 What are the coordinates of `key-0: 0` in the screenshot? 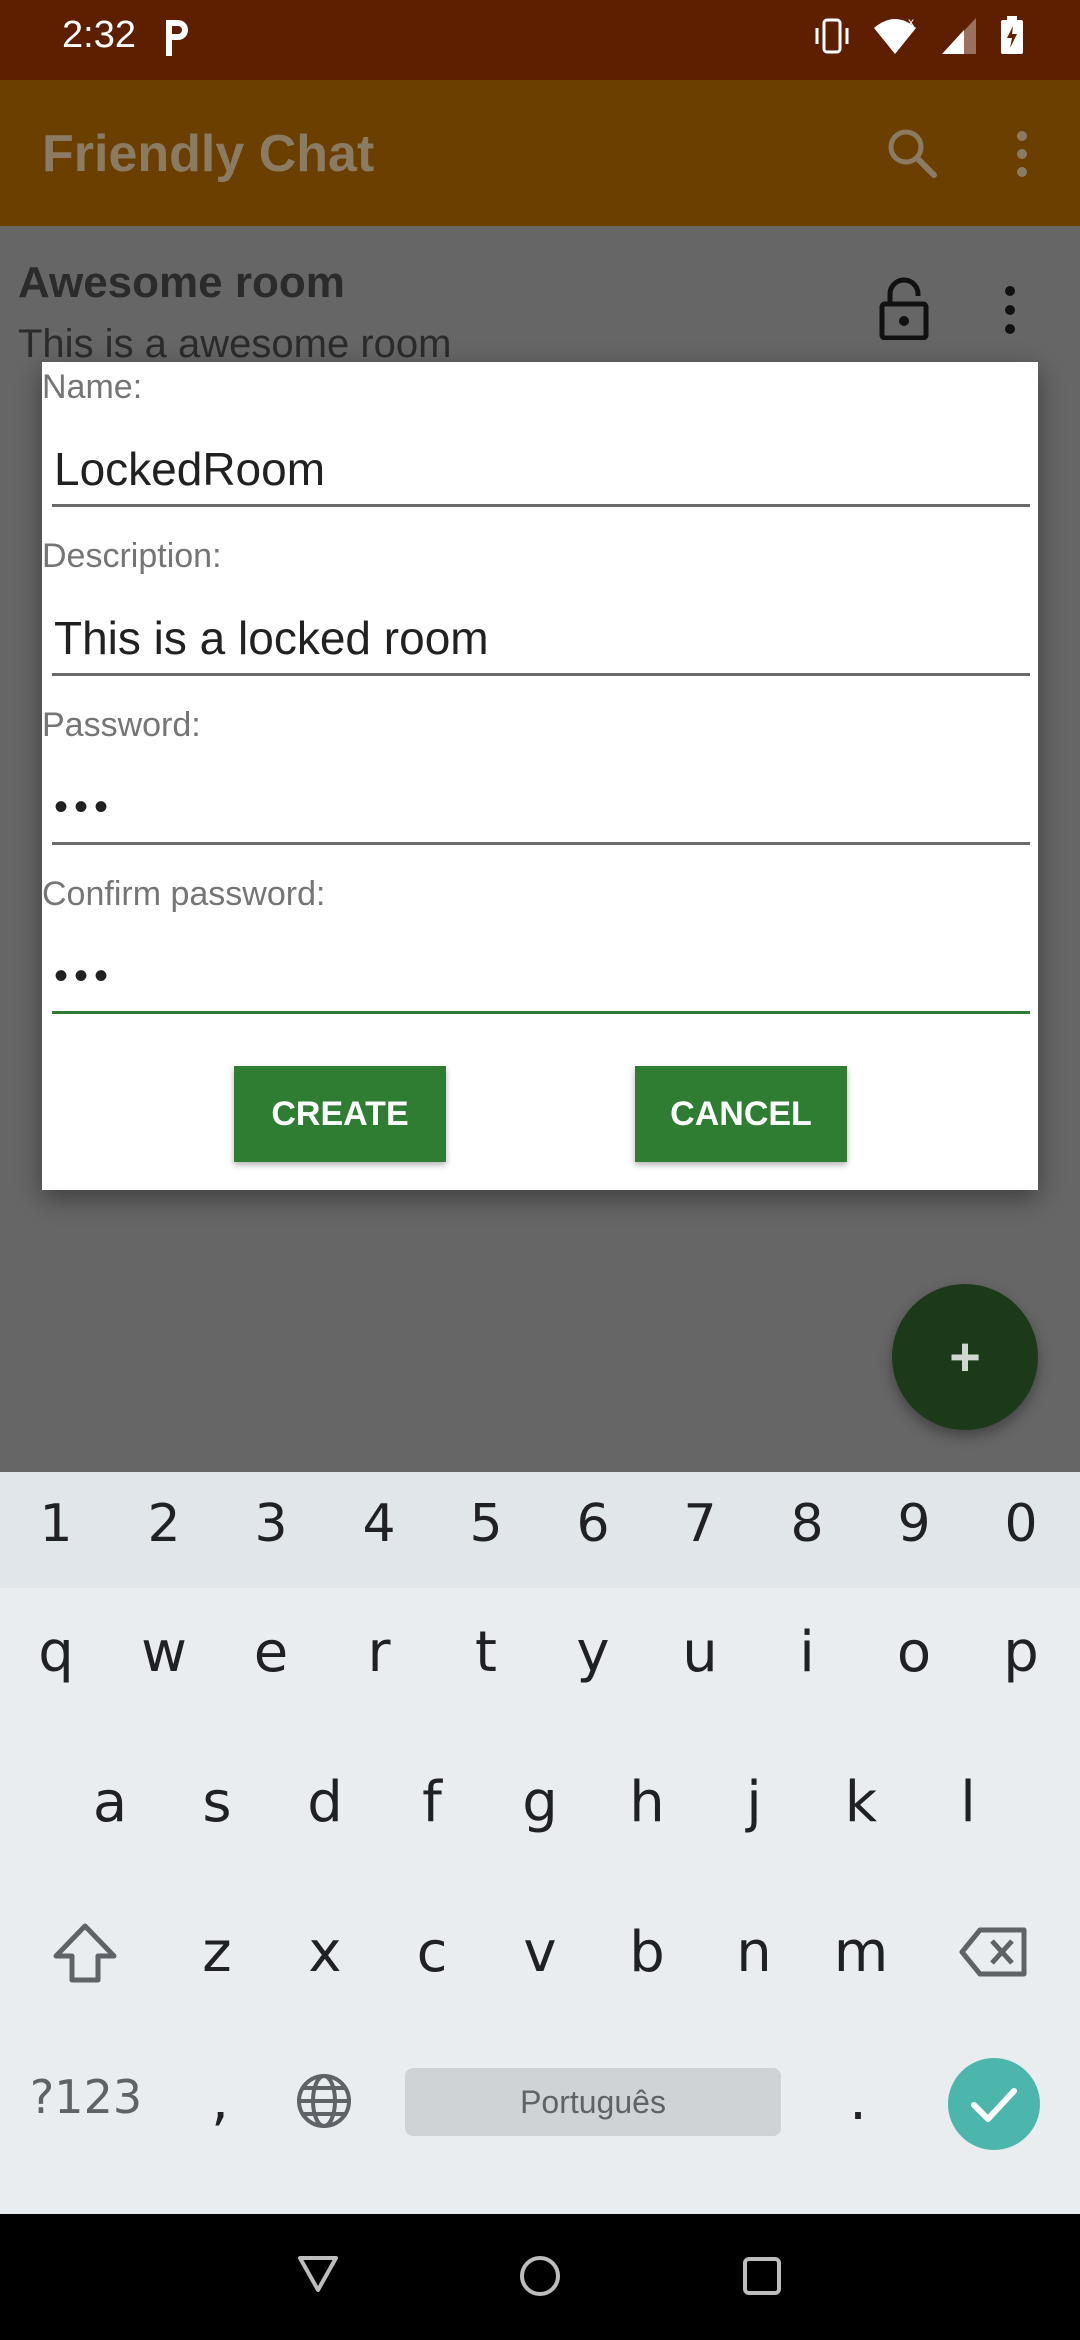 It's located at (1021, 1524).